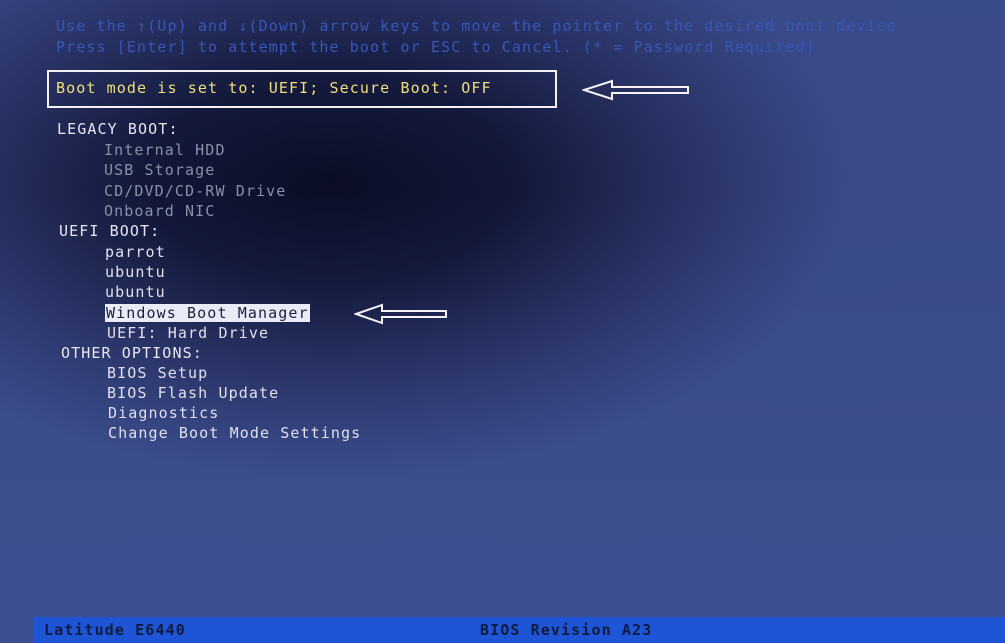 The width and height of the screenshot is (1005, 643). I want to click on uefi-item-parrot: parrot, so click(135, 252).